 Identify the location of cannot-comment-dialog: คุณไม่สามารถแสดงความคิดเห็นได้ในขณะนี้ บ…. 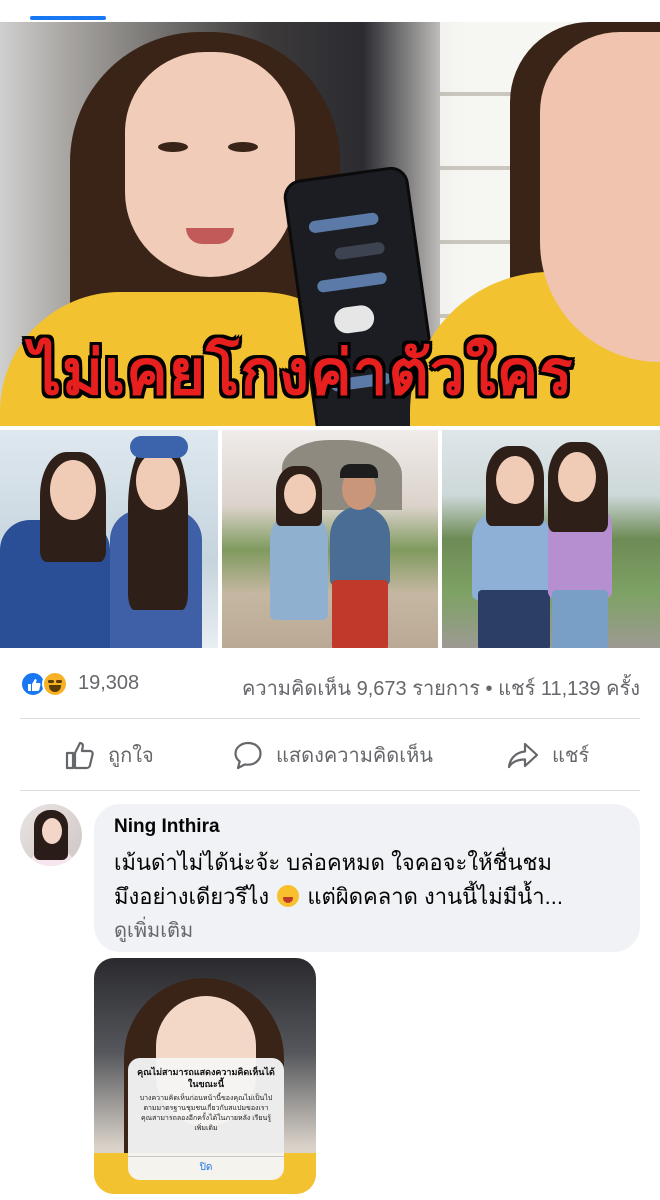
(206, 1119).